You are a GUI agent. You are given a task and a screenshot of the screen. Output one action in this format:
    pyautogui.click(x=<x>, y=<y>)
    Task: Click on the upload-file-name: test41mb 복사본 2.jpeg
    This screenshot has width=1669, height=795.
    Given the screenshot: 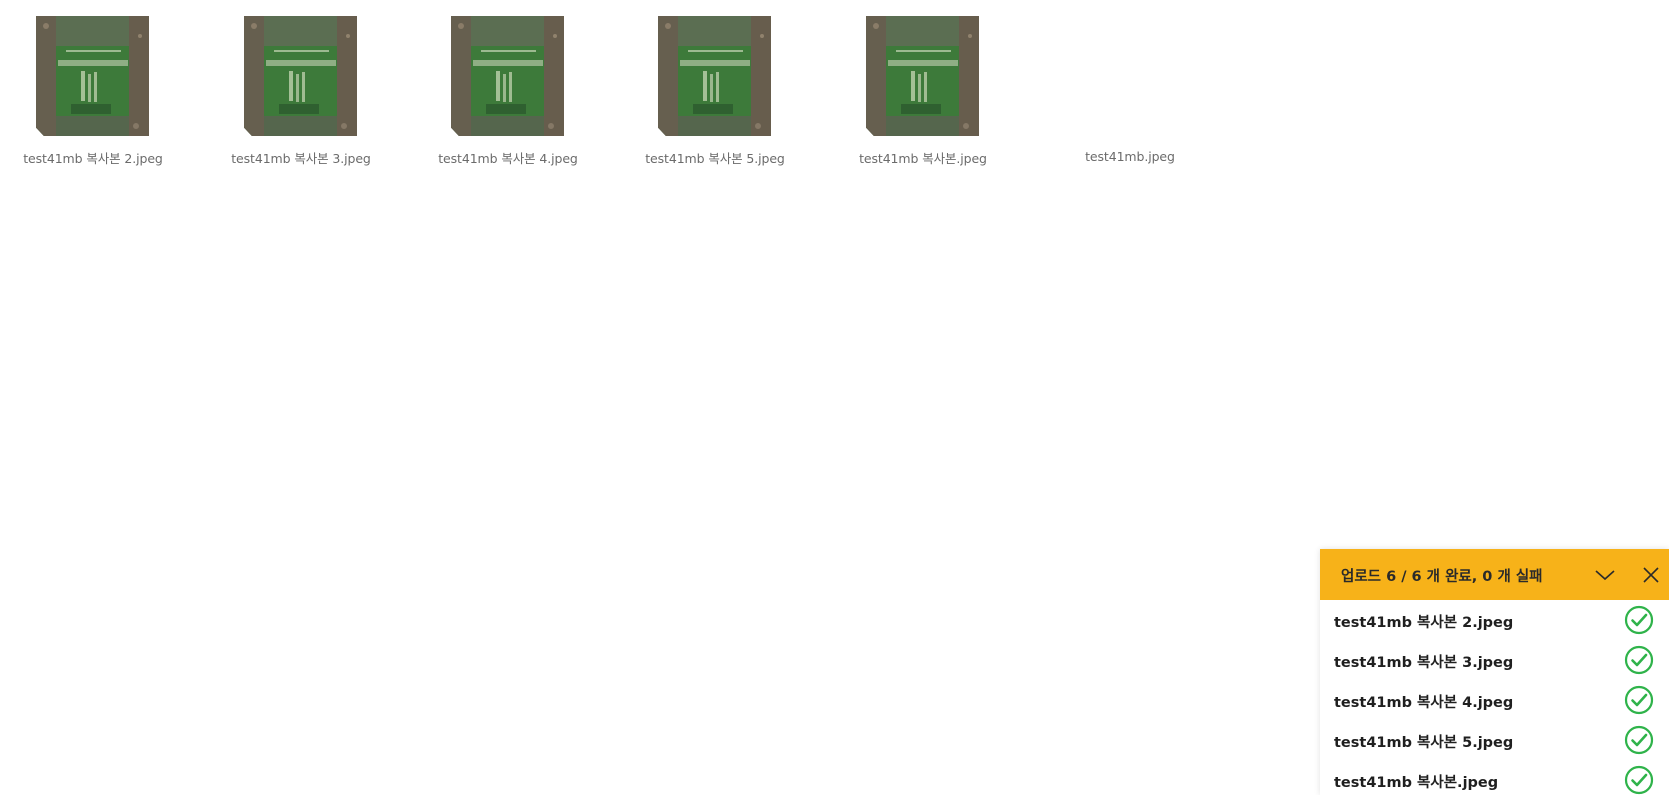 What is the action you would take?
    pyautogui.click(x=1424, y=623)
    